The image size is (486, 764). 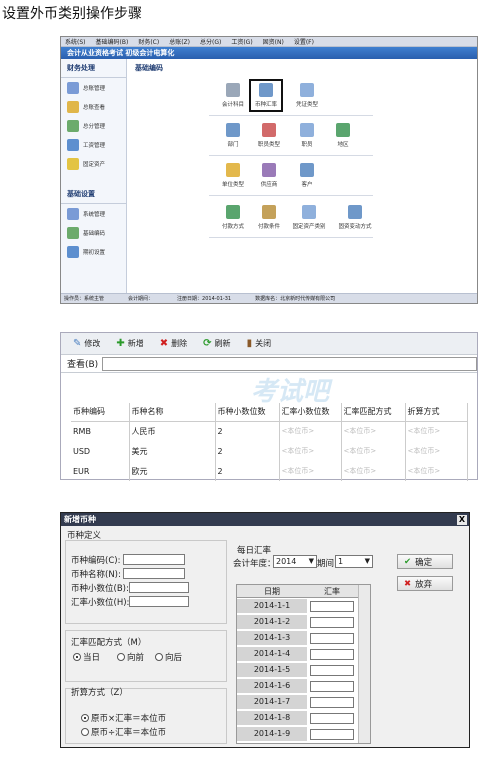 I want to click on close-icon: X, so click(x=462, y=519).